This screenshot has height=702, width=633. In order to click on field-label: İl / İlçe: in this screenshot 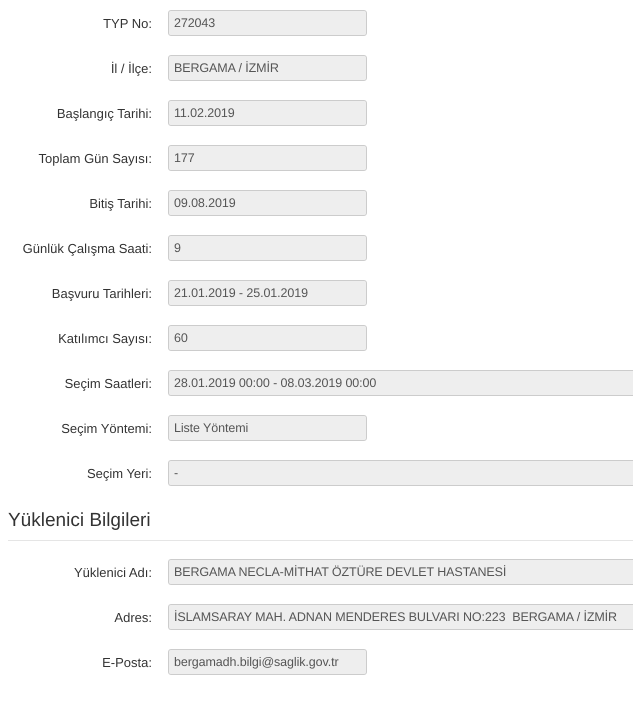, I will do `click(131, 68)`.